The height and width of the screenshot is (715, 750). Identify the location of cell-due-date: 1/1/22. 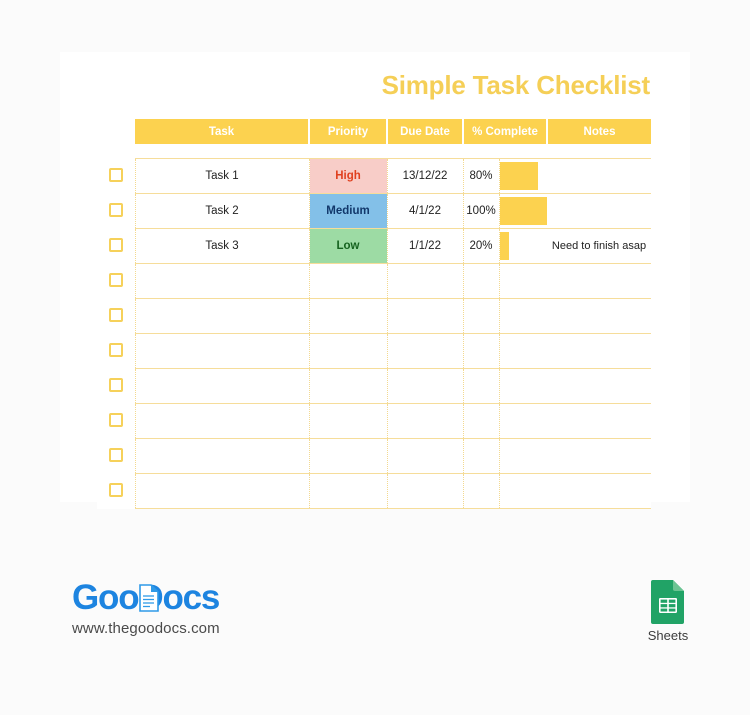
(425, 246).